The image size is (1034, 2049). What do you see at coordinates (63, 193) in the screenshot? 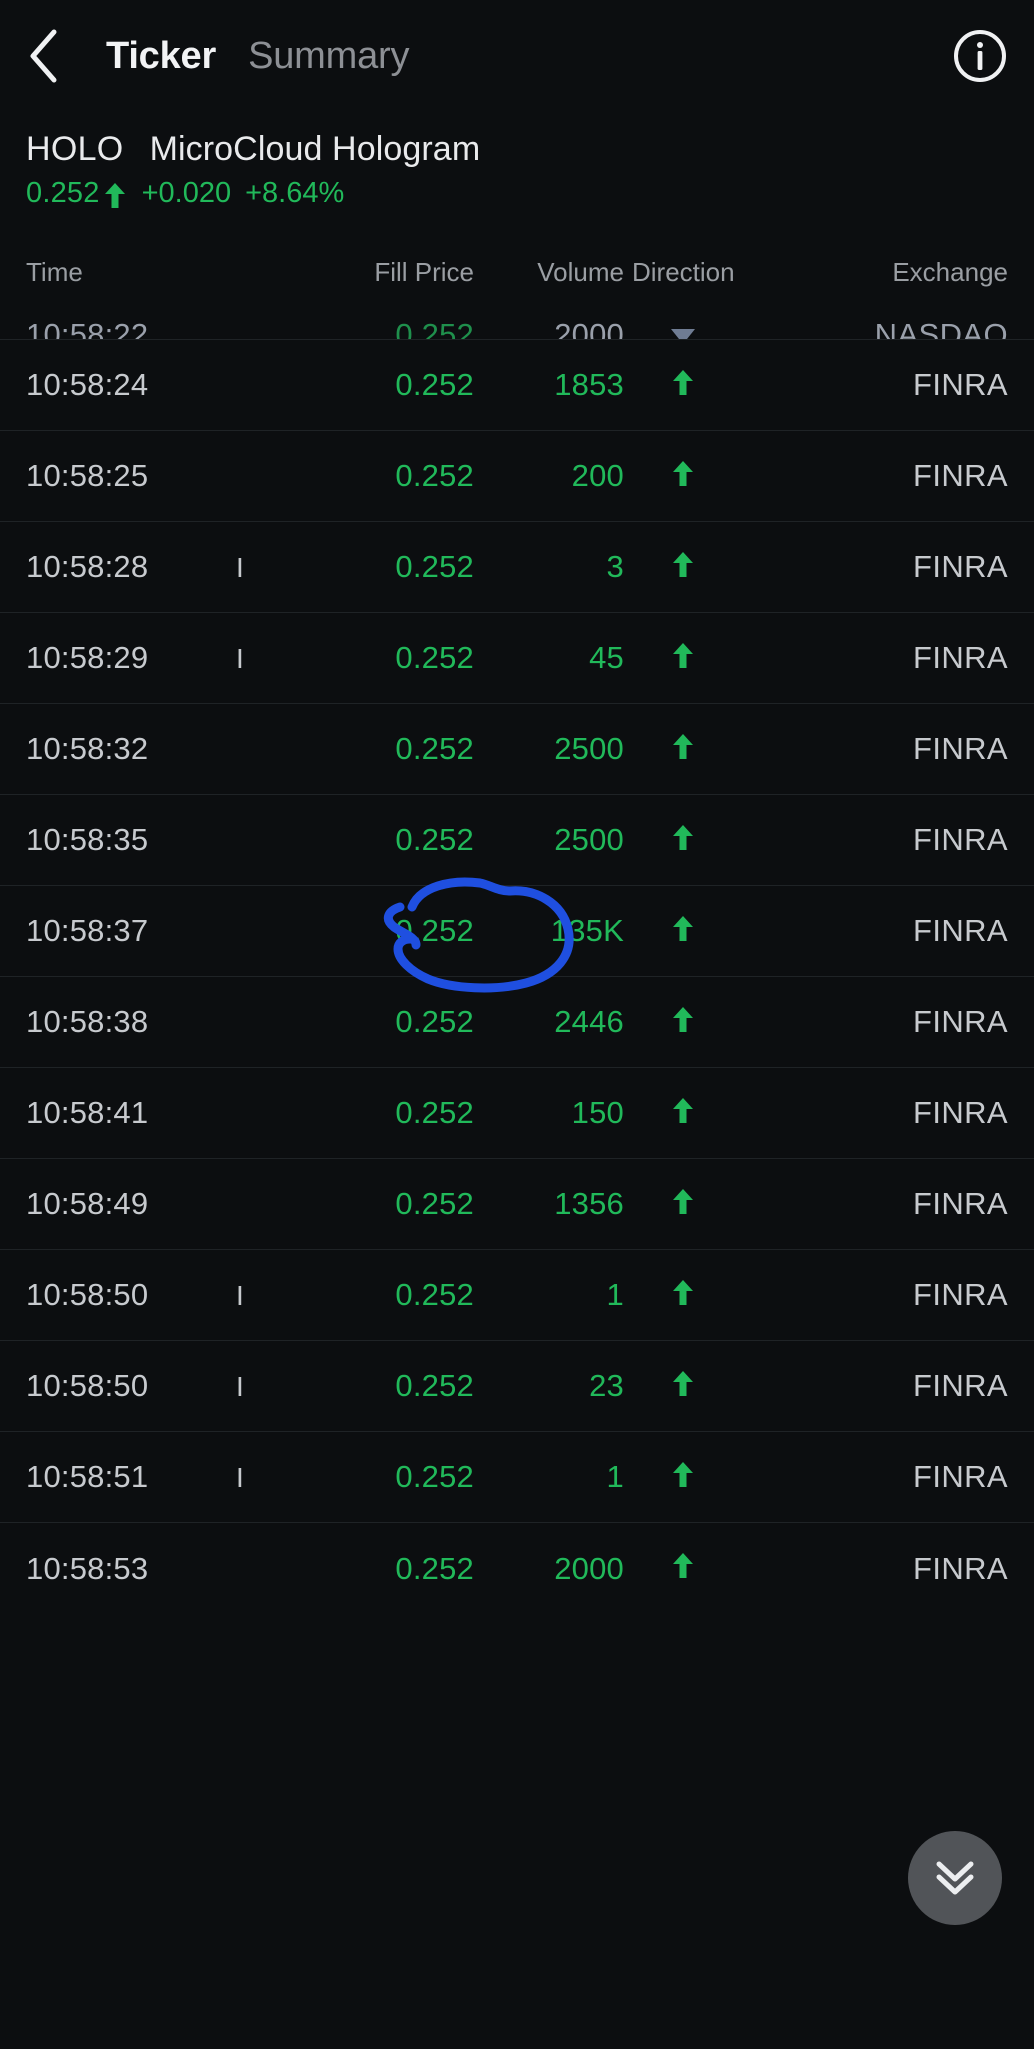
I see `quote-price: 0.252` at bounding box center [63, 193].